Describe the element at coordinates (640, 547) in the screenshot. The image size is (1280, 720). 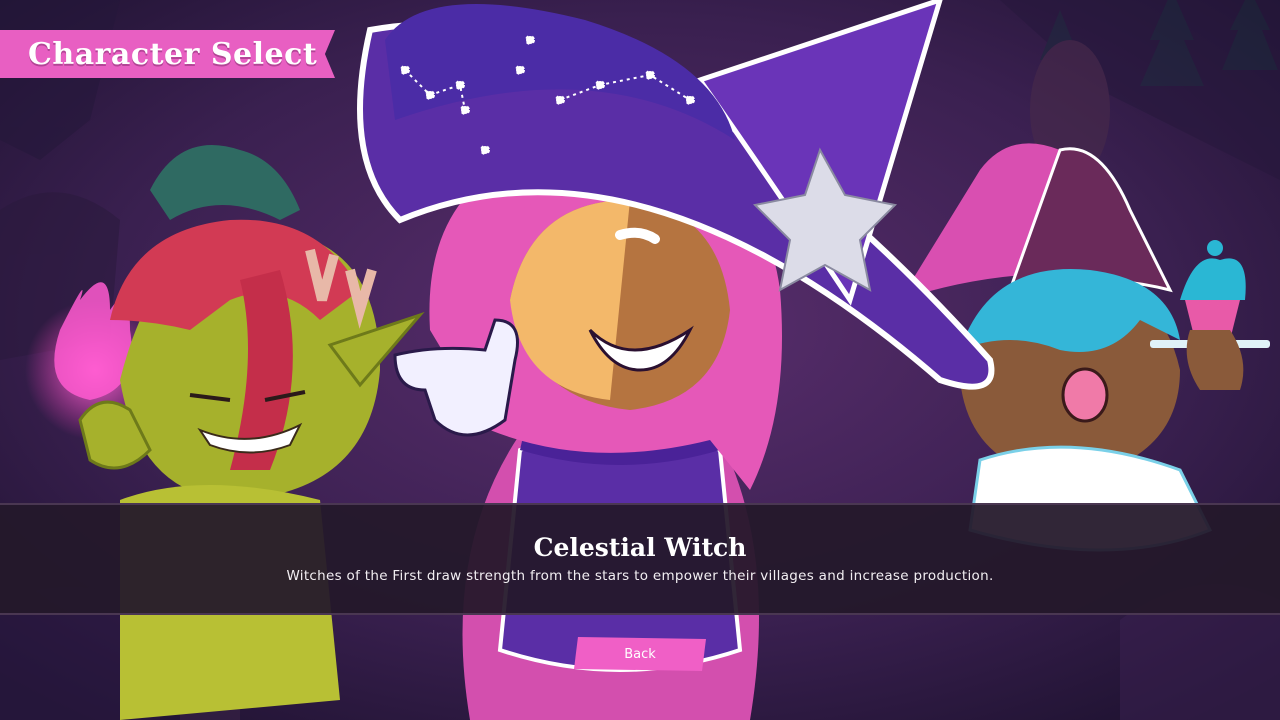
I see `character-name: Celestial Witch` at that location.